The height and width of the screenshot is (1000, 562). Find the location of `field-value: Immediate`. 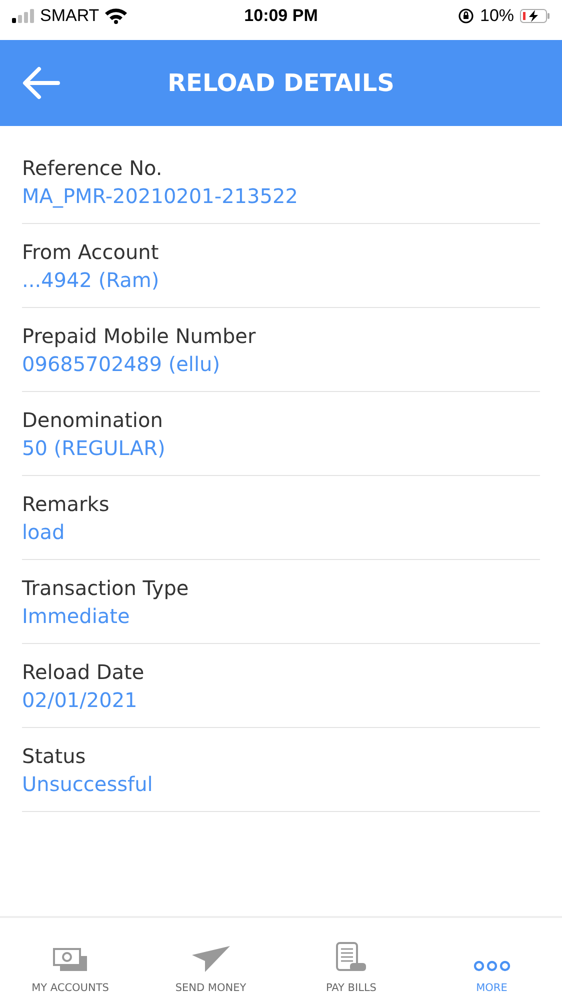

field-value: Immediate is located at coordinates (76, 616).